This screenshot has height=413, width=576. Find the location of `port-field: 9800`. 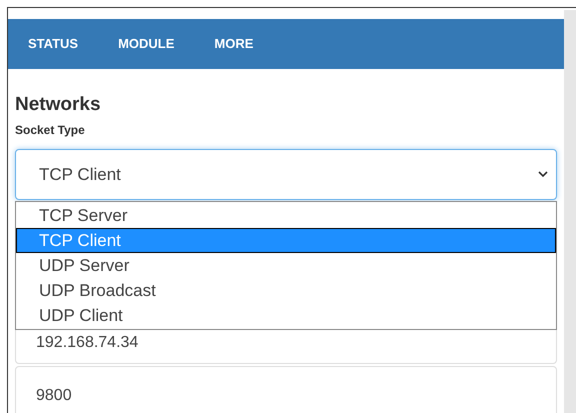

port-field: 9800 is located at coordinates (286, 389).